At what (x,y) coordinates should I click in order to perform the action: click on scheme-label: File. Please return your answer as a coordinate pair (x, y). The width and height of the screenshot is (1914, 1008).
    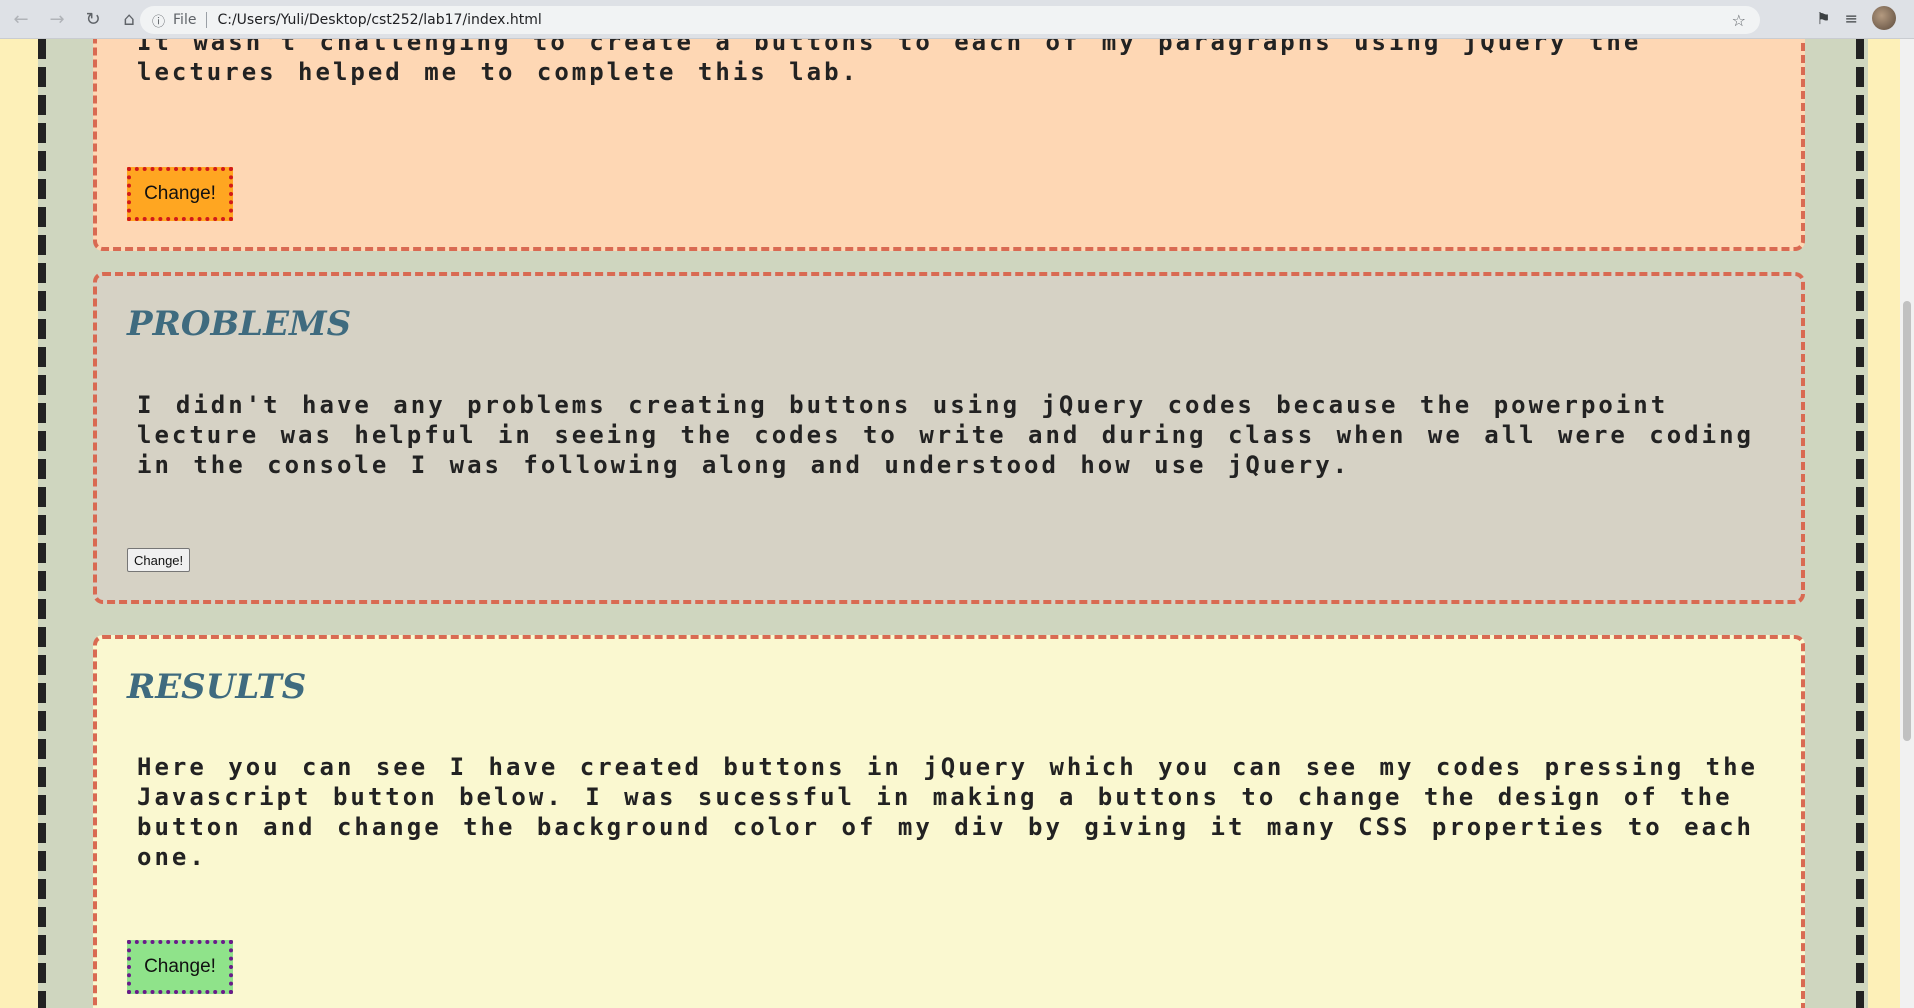
    Looking at the image, I should click on (185, 20).